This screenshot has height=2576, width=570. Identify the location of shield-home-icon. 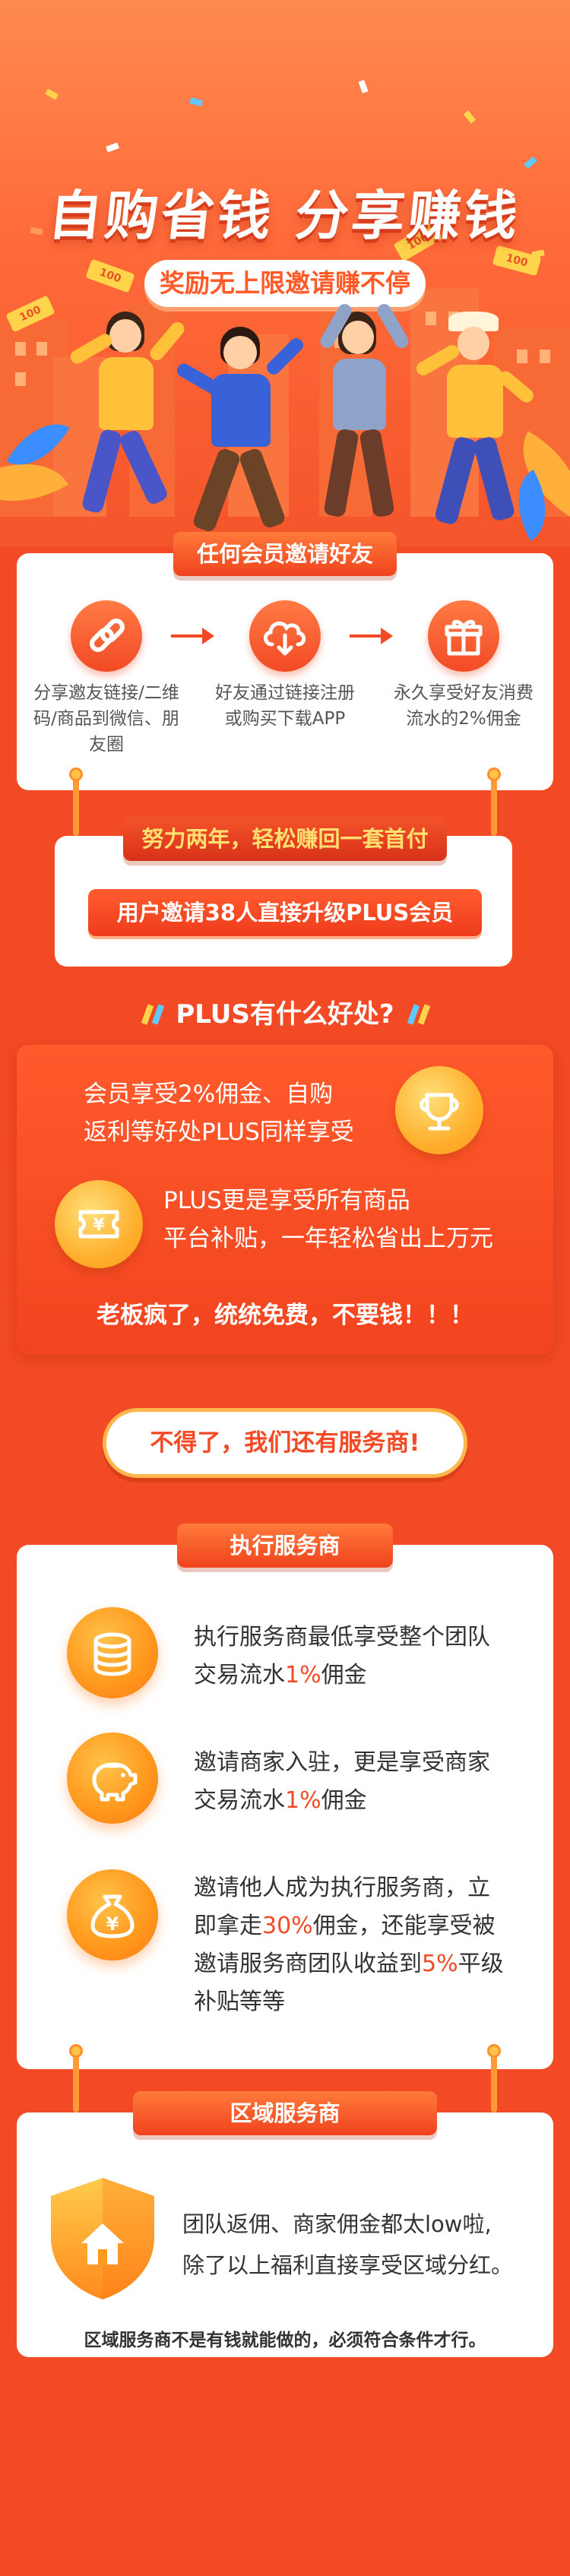
(103, 2238).